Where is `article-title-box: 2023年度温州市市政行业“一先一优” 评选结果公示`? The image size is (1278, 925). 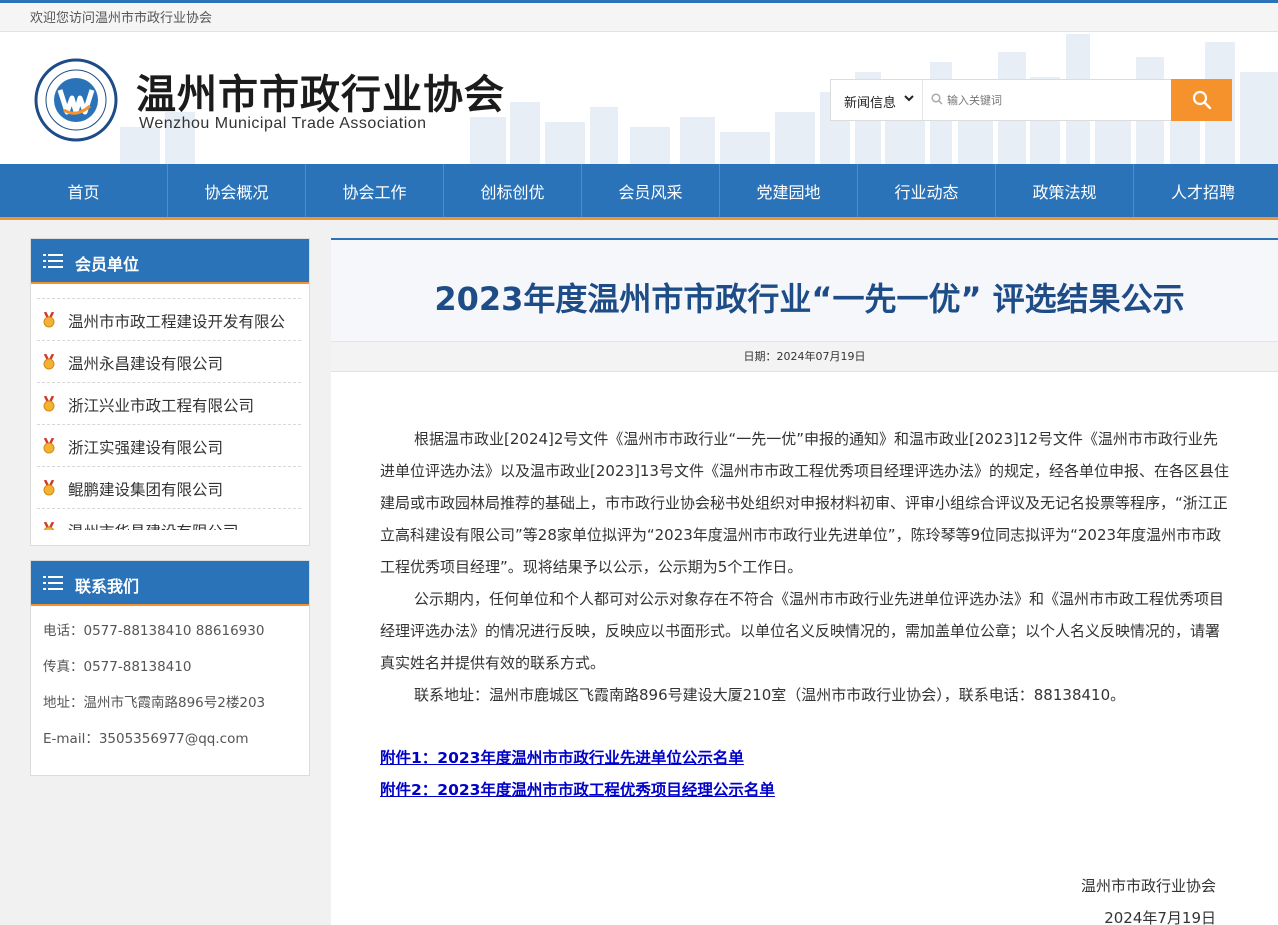
article-title-box: 2023年度温州市市政行业“一先一优” 评选结果公示 is located at coordinates (804, 291).